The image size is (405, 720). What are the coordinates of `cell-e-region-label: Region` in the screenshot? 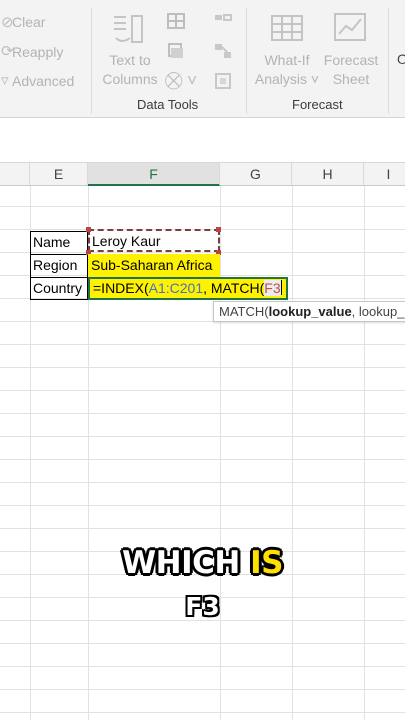 It's located at (53, 265).